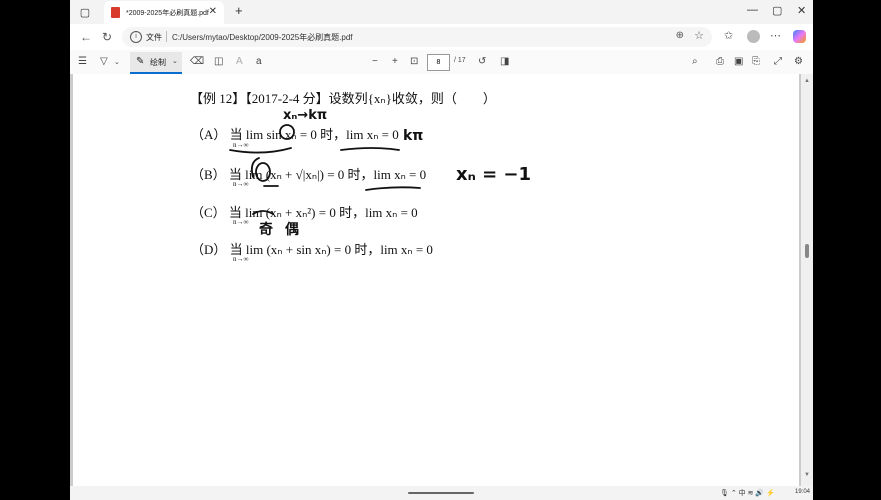 This screenshot has width=881, height=500. What do you see at coordinates (438, 62) in the screenshot?
I see `page-number-input: 8` at bounding box center [438, 62].